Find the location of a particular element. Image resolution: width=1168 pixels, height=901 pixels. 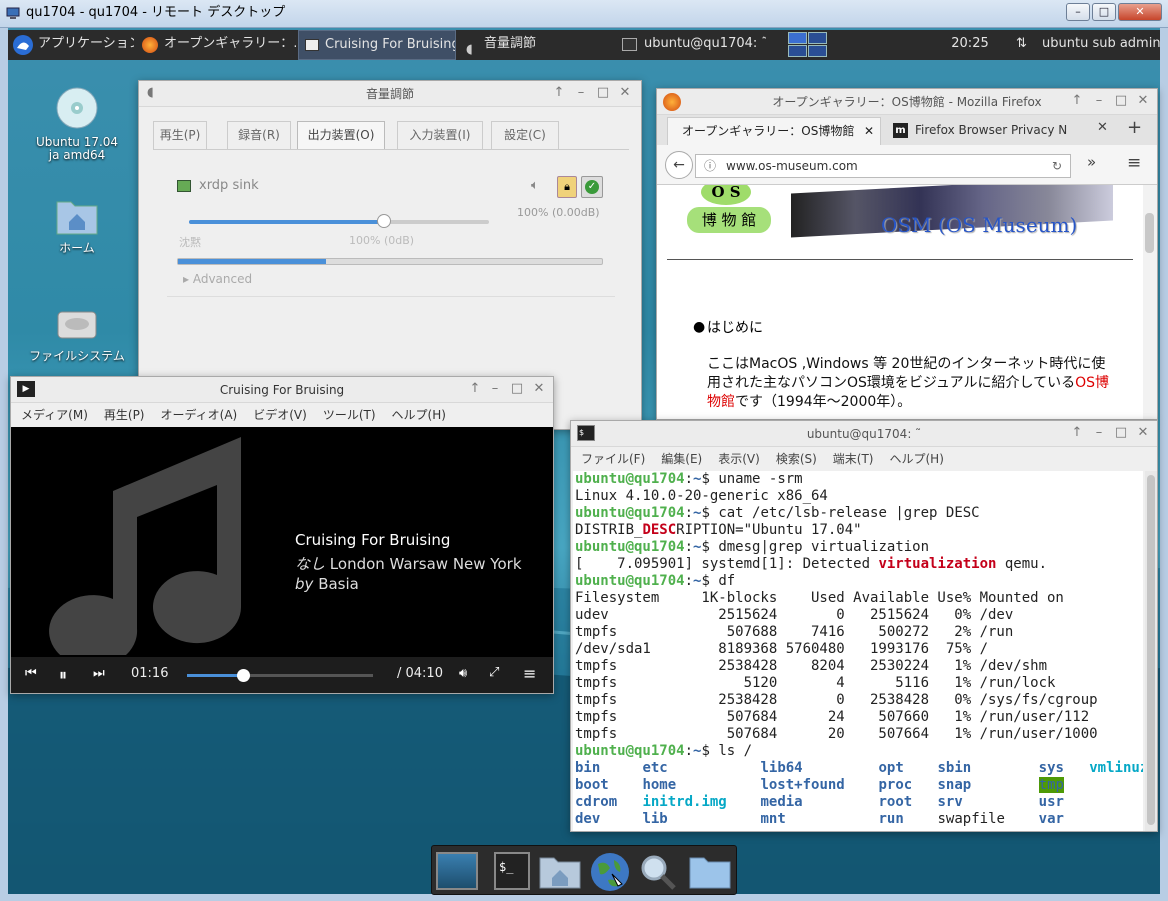

playlist-menu-icon: ≡ is located at coordinates (529, 673).